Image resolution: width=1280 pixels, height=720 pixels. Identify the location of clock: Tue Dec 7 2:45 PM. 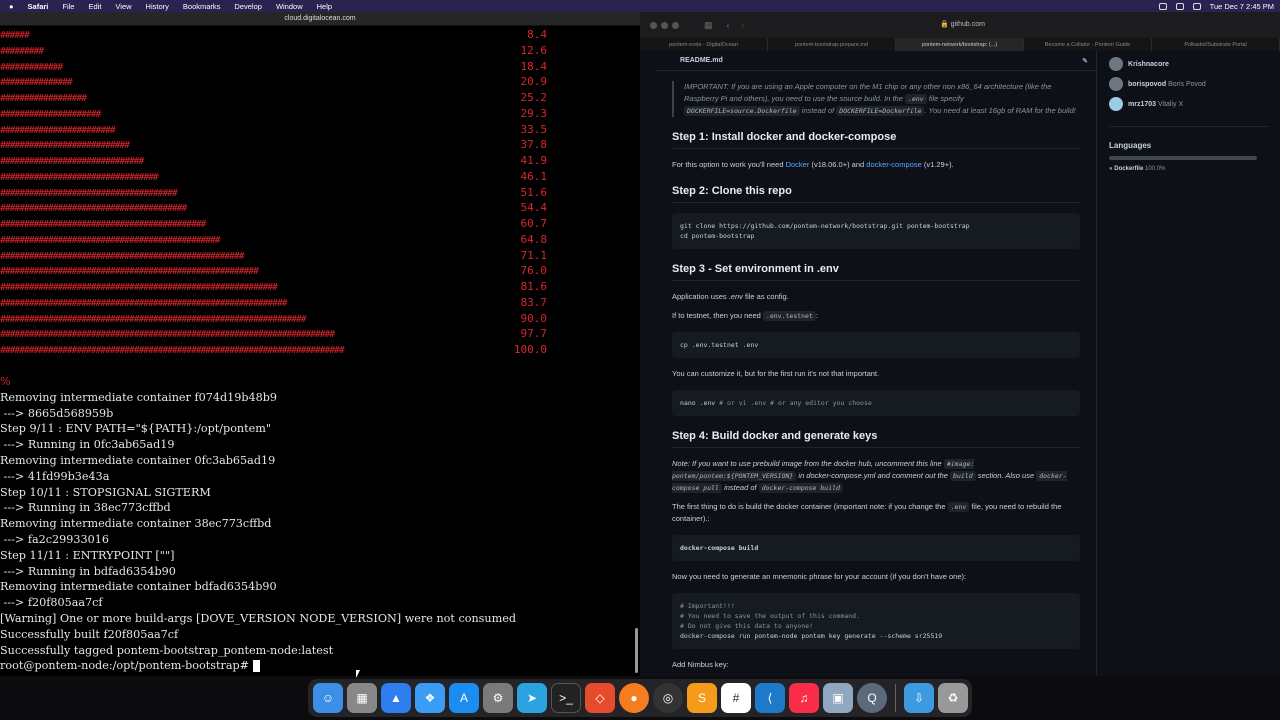
(1242, 6).